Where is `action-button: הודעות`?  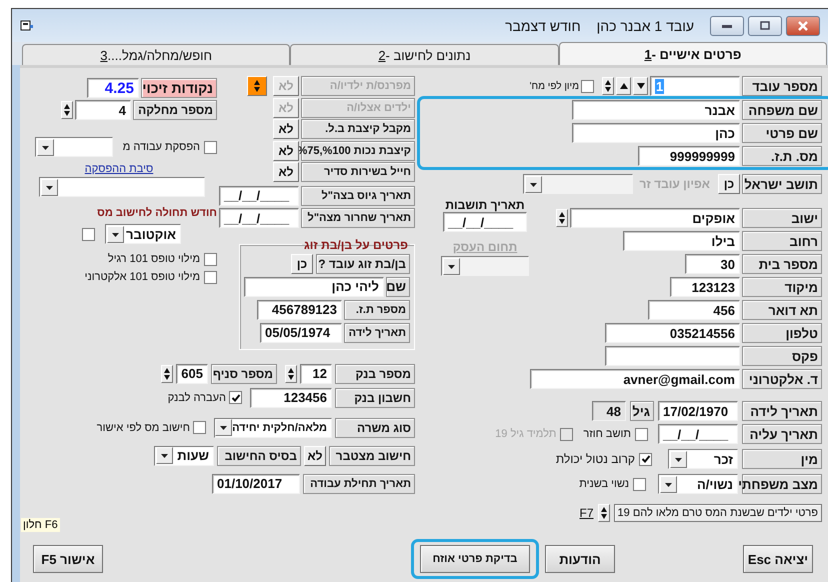 action-button: הודעות is located at coordinates (580, 559).